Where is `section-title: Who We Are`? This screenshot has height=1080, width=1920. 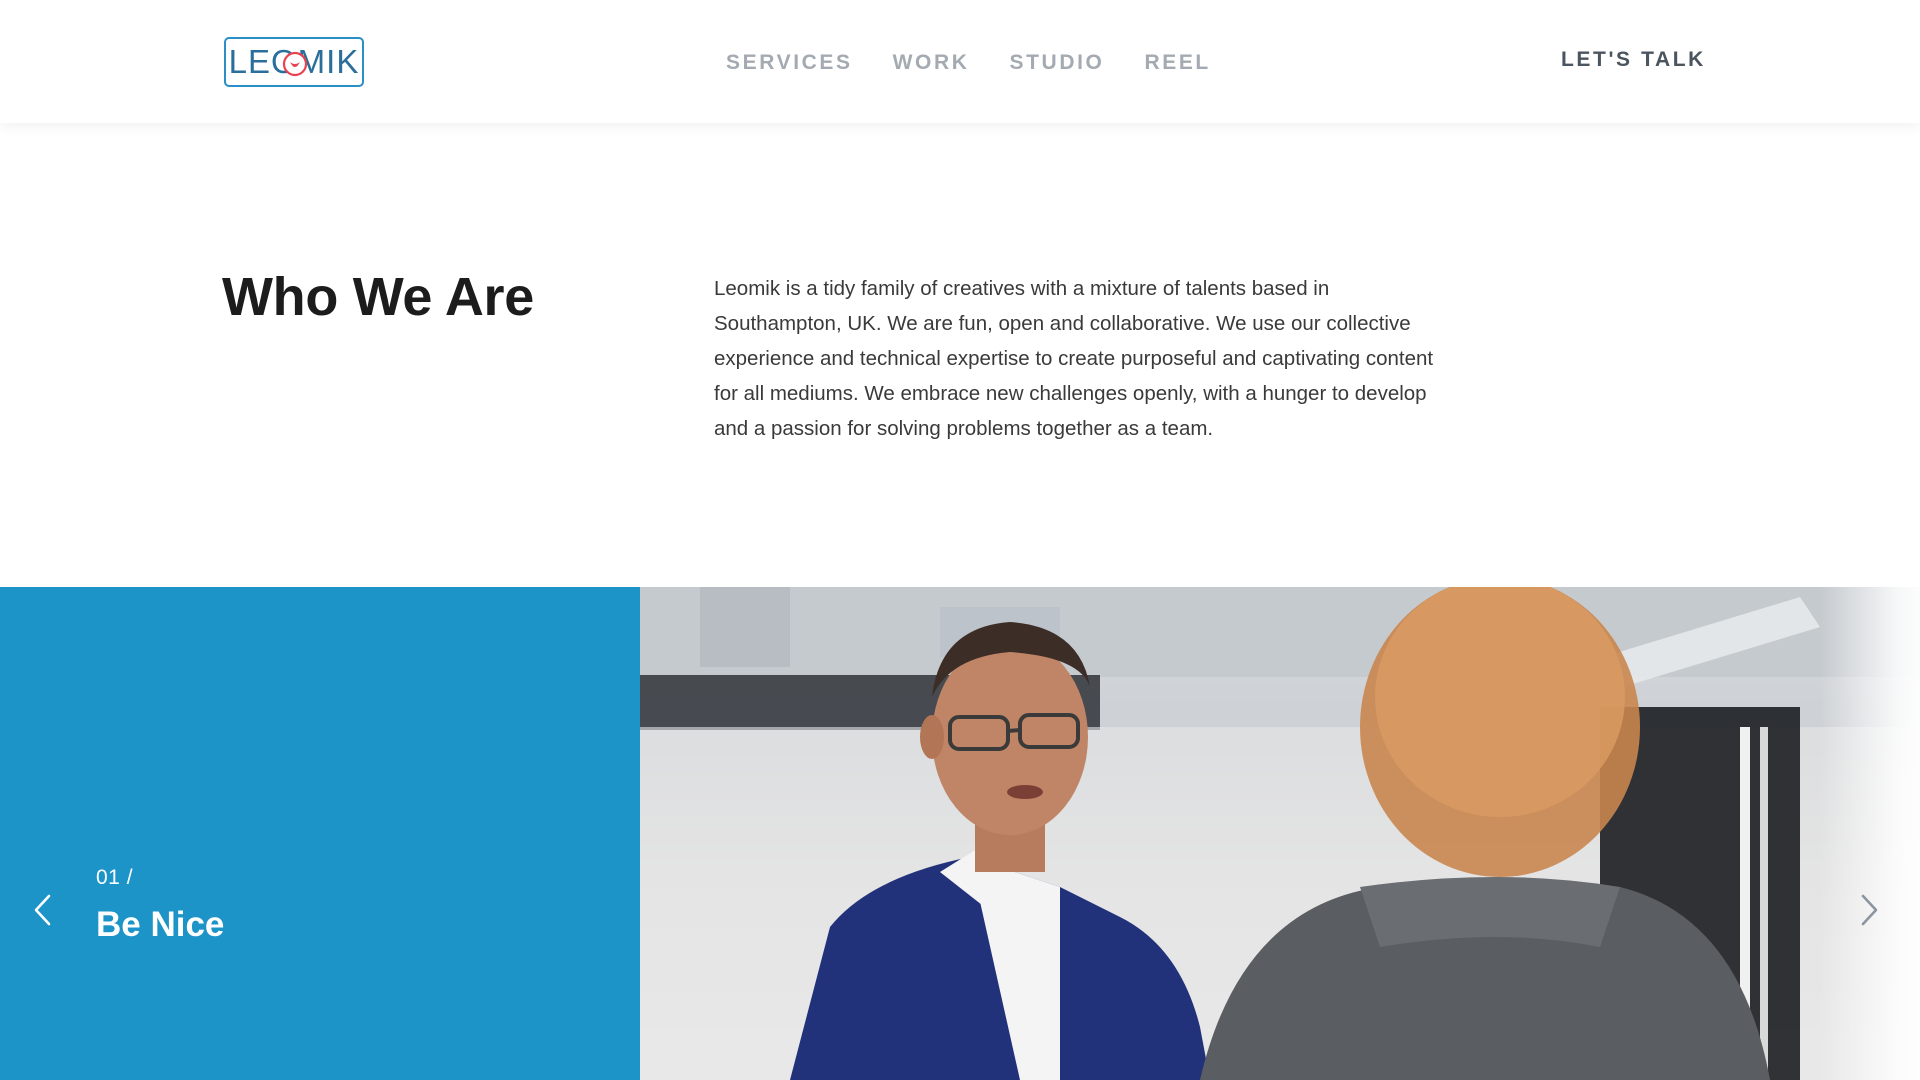
section-title: Who We Are is located at coordinates (378, 297).